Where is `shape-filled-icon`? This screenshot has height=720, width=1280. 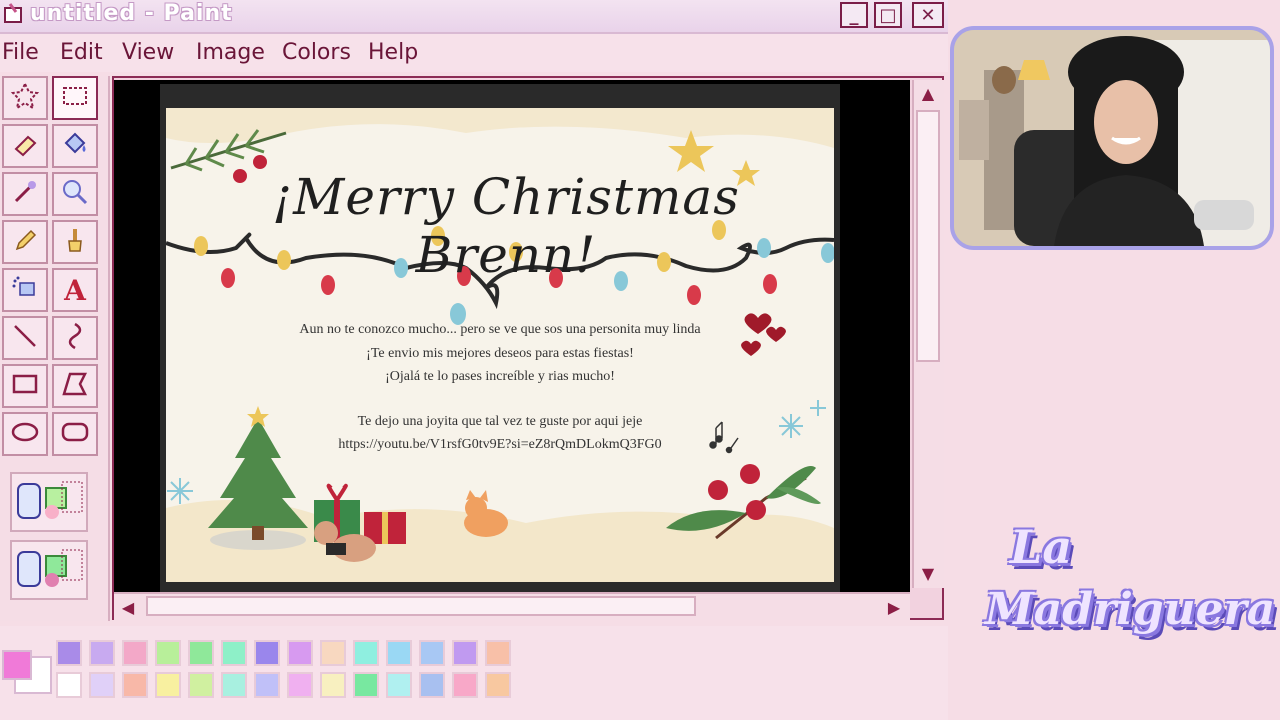
shape-filled-icon is located at coordinates (50, 568).